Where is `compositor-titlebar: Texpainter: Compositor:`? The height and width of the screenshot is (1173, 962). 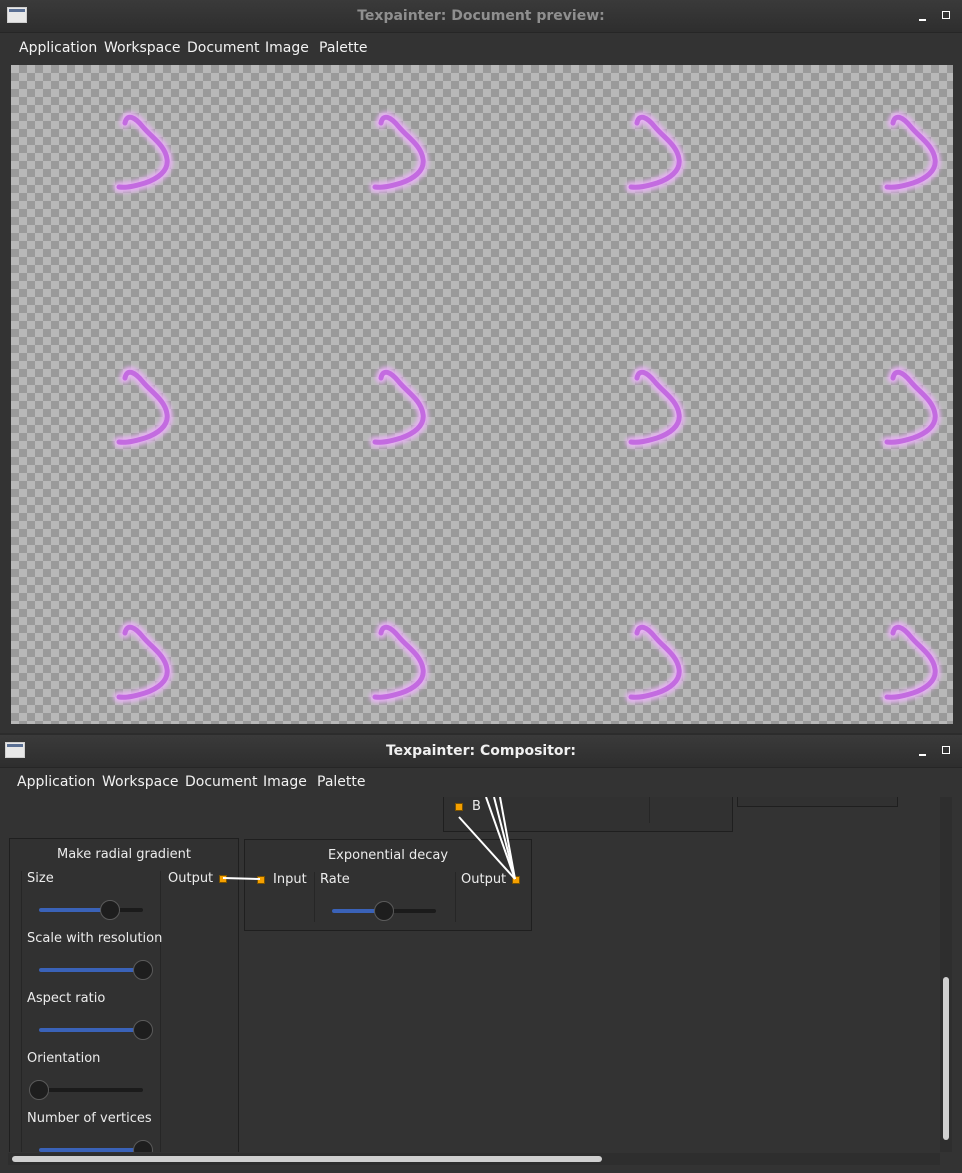
compositor-titlebar: Texpainter: Compositor: is located at coordinates (481, 751).